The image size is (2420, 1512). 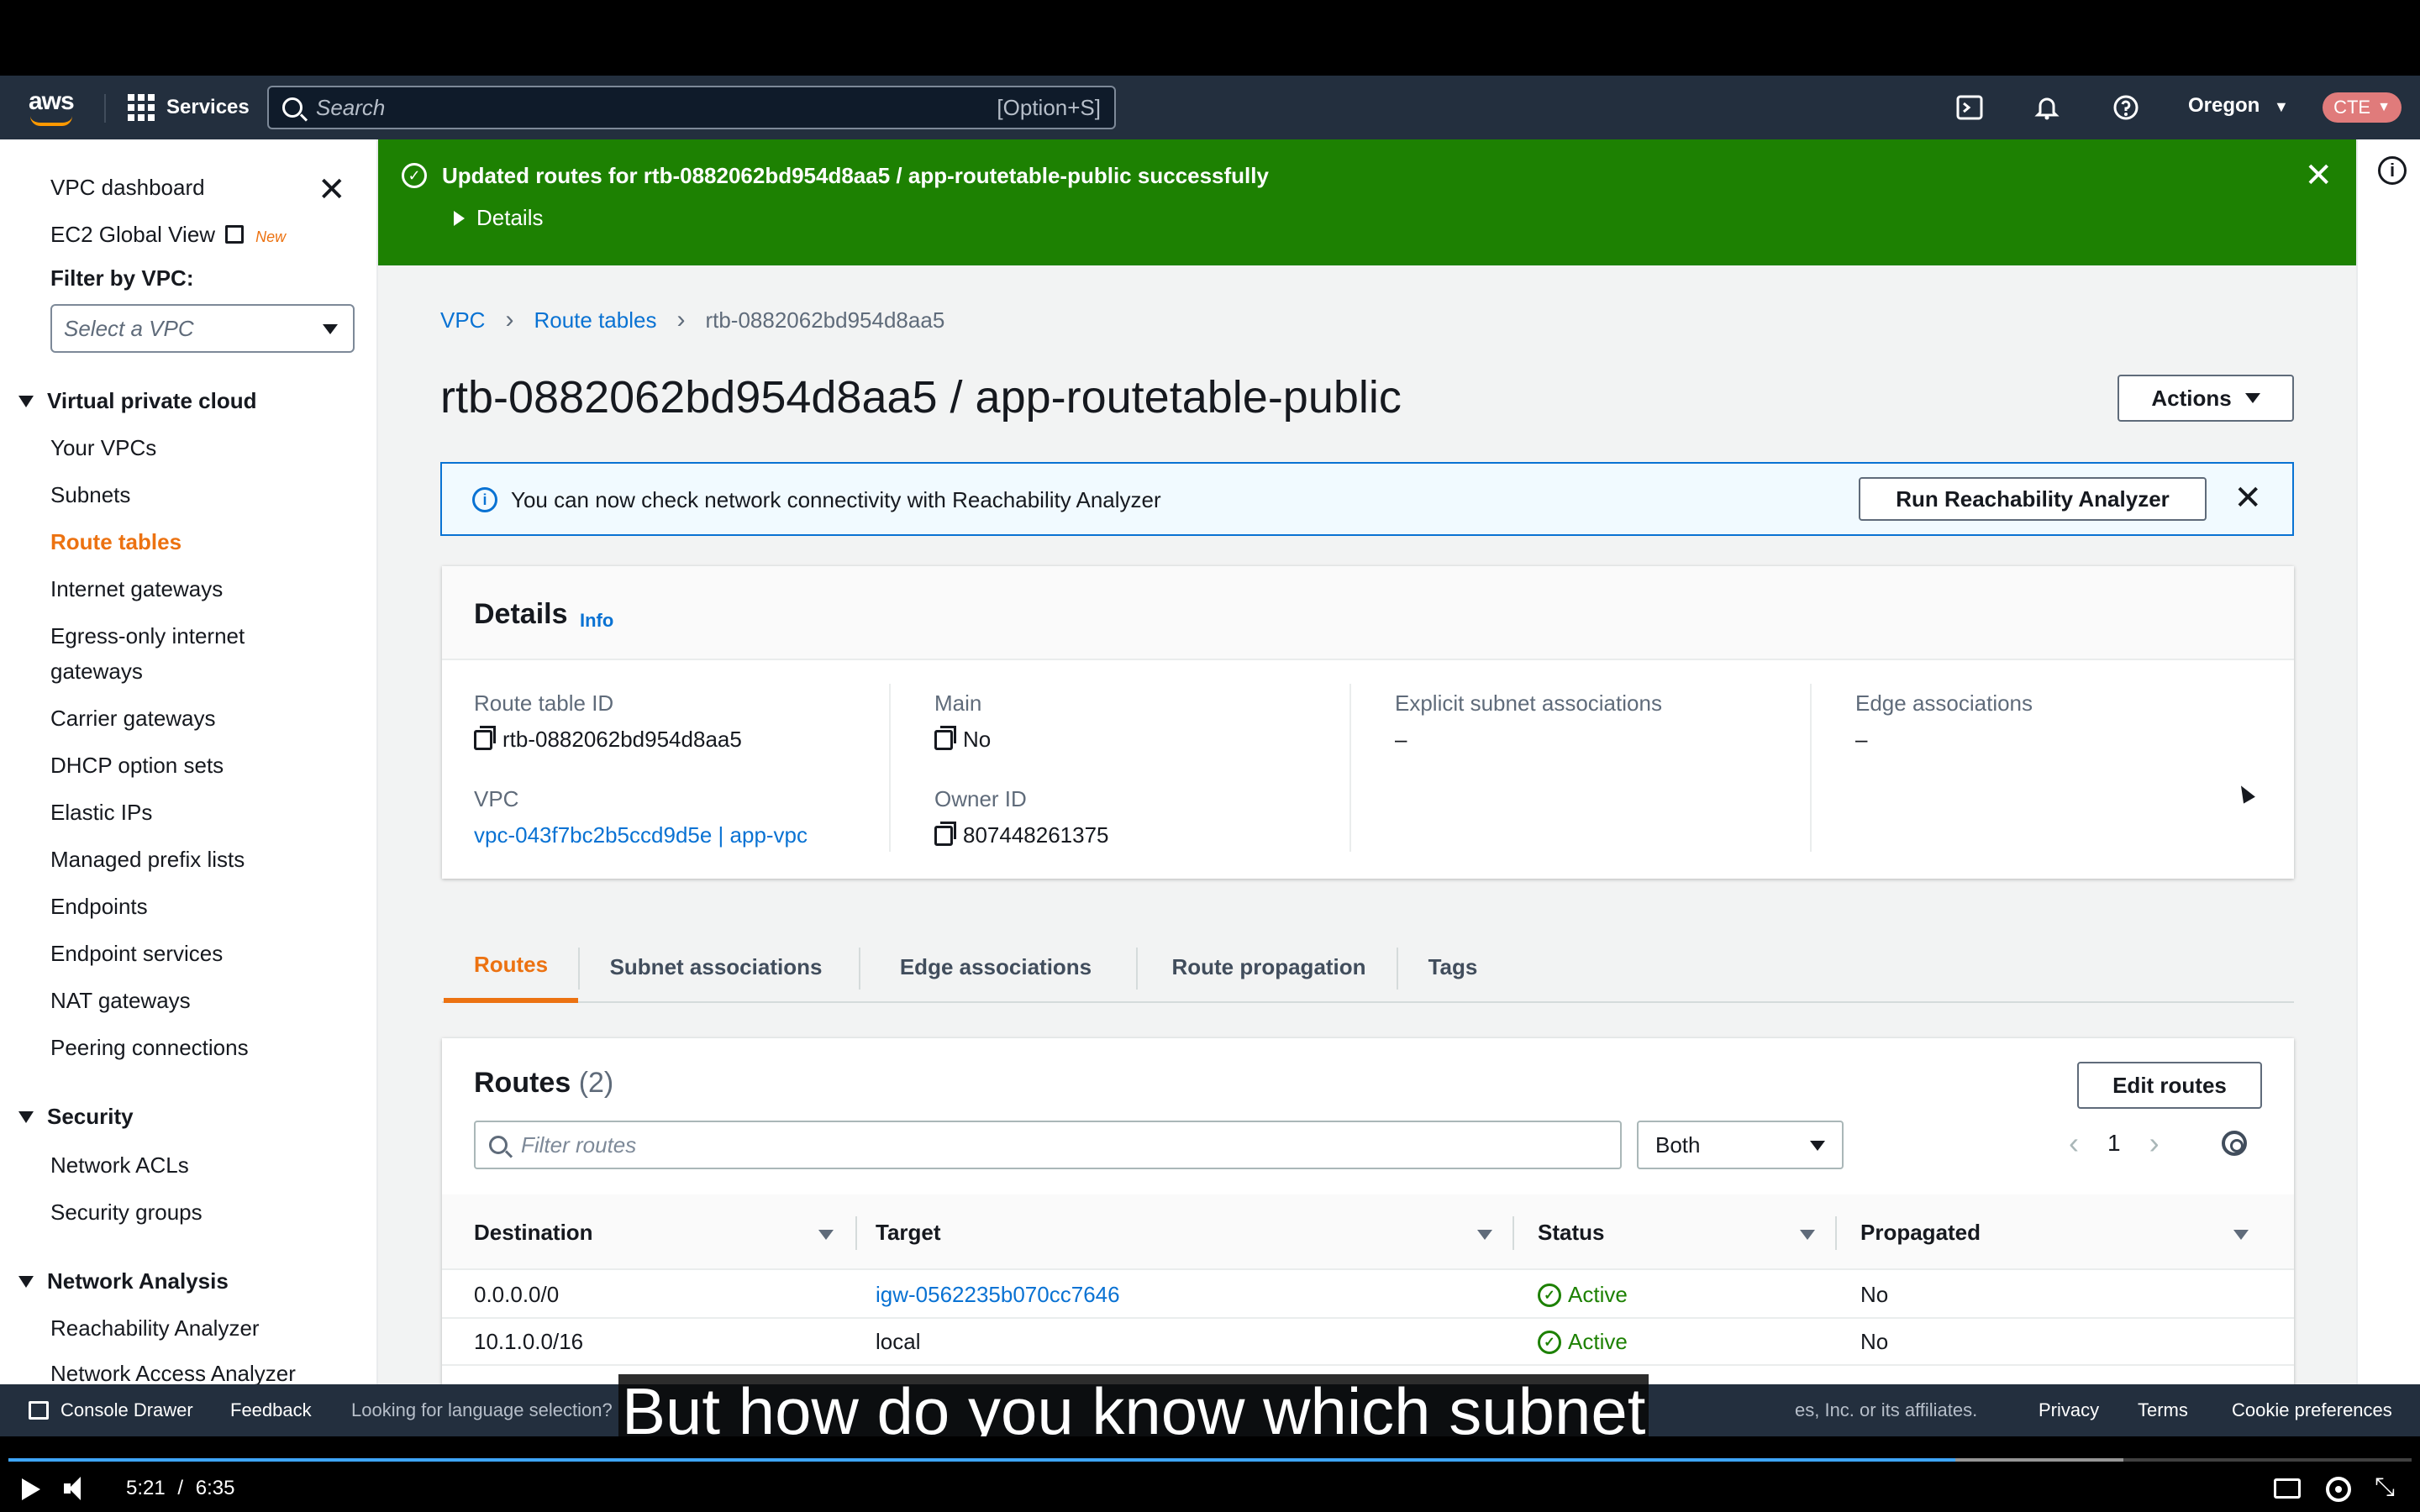 I want to click on tab-tags: Tags, so click(x=1452, y=967).